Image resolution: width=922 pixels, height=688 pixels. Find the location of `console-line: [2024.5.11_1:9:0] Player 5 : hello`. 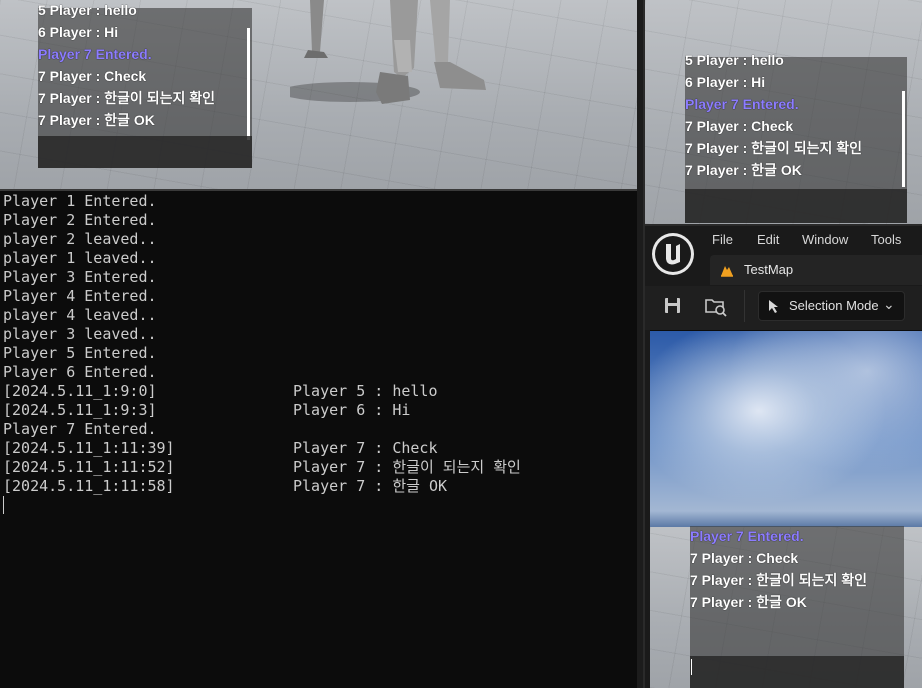

console-line: [2024.5.11_1:9:0] Player 5 : hello is located at coordinates (318, 391).